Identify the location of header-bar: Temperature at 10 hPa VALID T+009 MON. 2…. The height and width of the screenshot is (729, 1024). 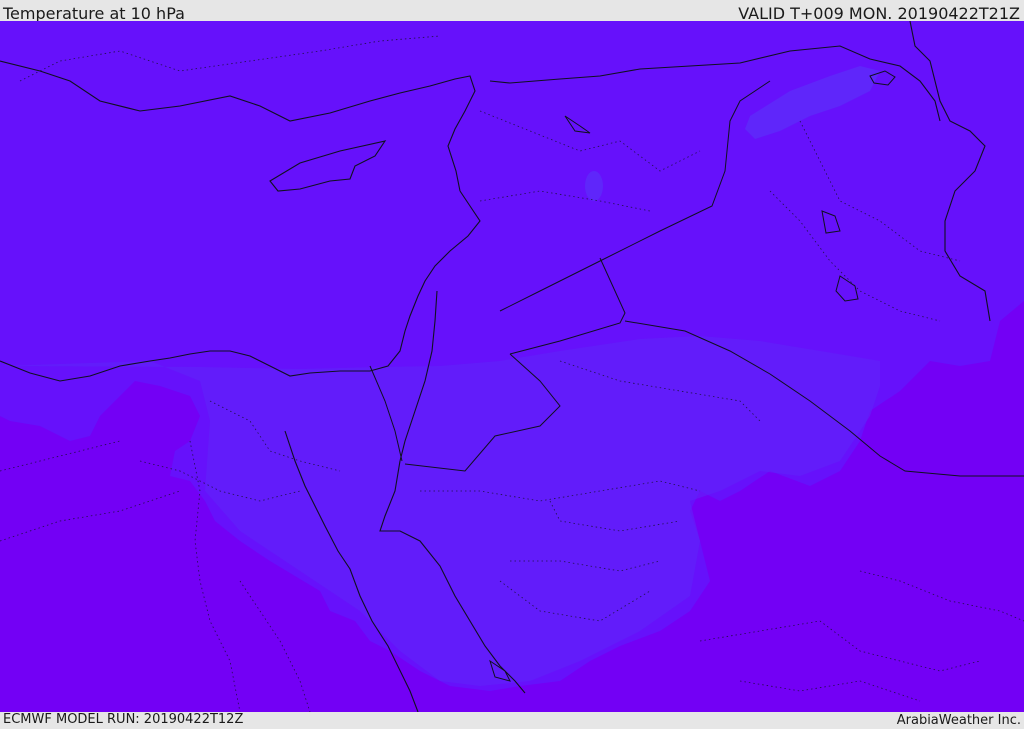
(512, 11).